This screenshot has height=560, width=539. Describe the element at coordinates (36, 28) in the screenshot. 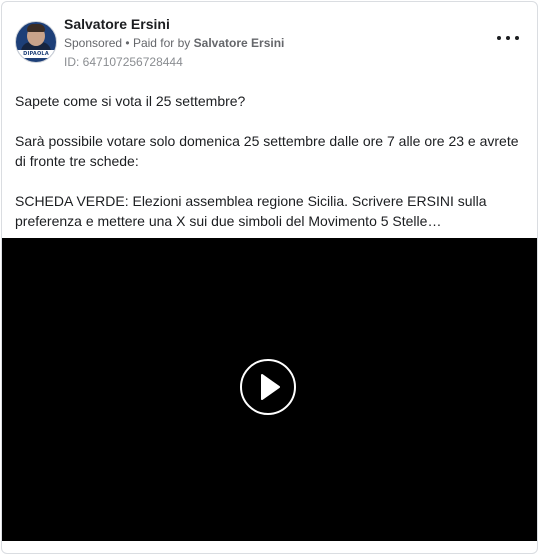

I see `avatar-hair` at that location.